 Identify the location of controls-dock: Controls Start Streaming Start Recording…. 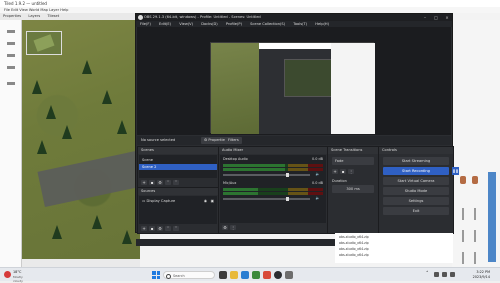
(418, 190).